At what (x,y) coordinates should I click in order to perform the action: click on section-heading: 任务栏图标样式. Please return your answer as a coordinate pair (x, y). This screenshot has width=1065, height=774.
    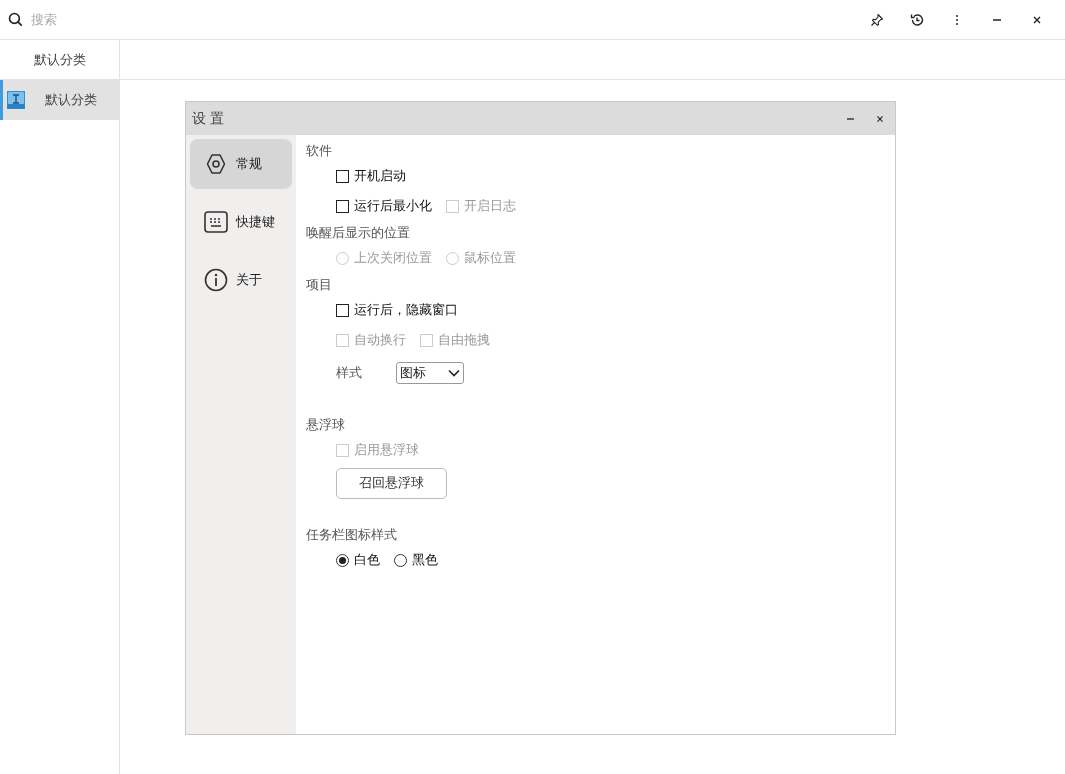
    Looking at the image, I should click on (351, 535).